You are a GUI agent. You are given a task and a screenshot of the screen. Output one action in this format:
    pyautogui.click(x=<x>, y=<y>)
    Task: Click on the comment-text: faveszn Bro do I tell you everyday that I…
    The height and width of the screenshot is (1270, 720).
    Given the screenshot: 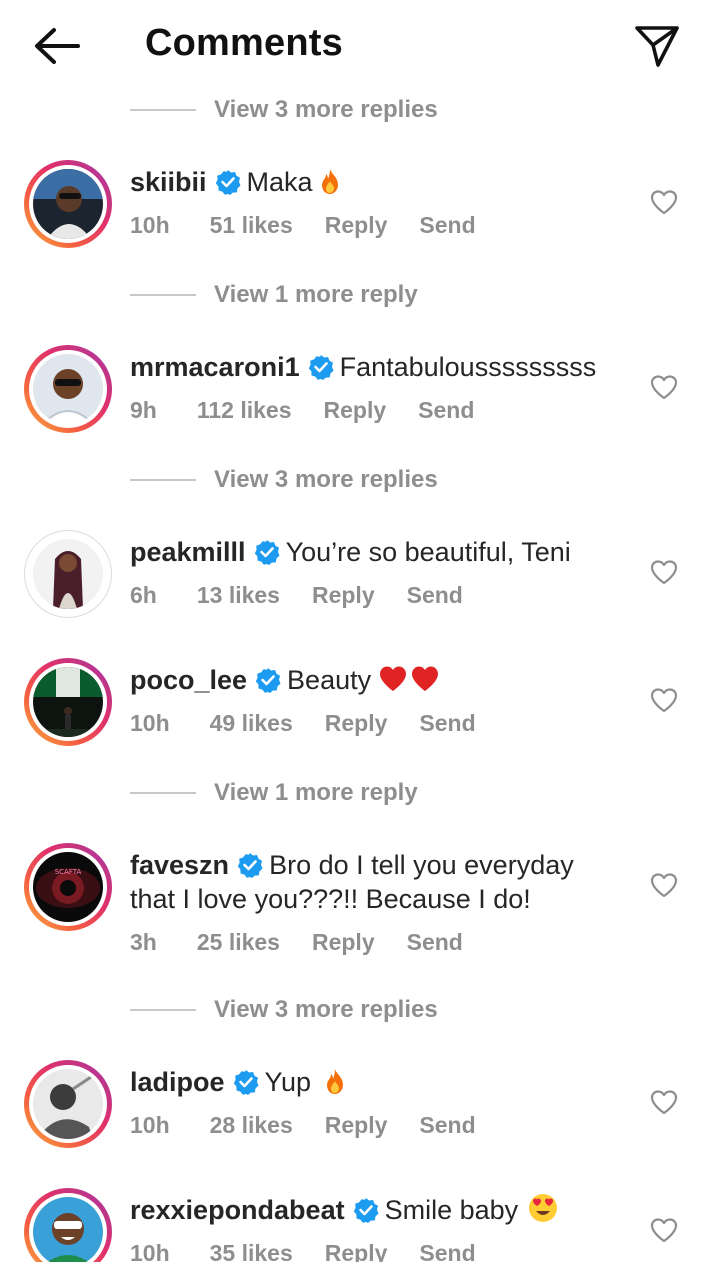 What is the action you would take?
    pyautogui.click(x=375, y=882)
    